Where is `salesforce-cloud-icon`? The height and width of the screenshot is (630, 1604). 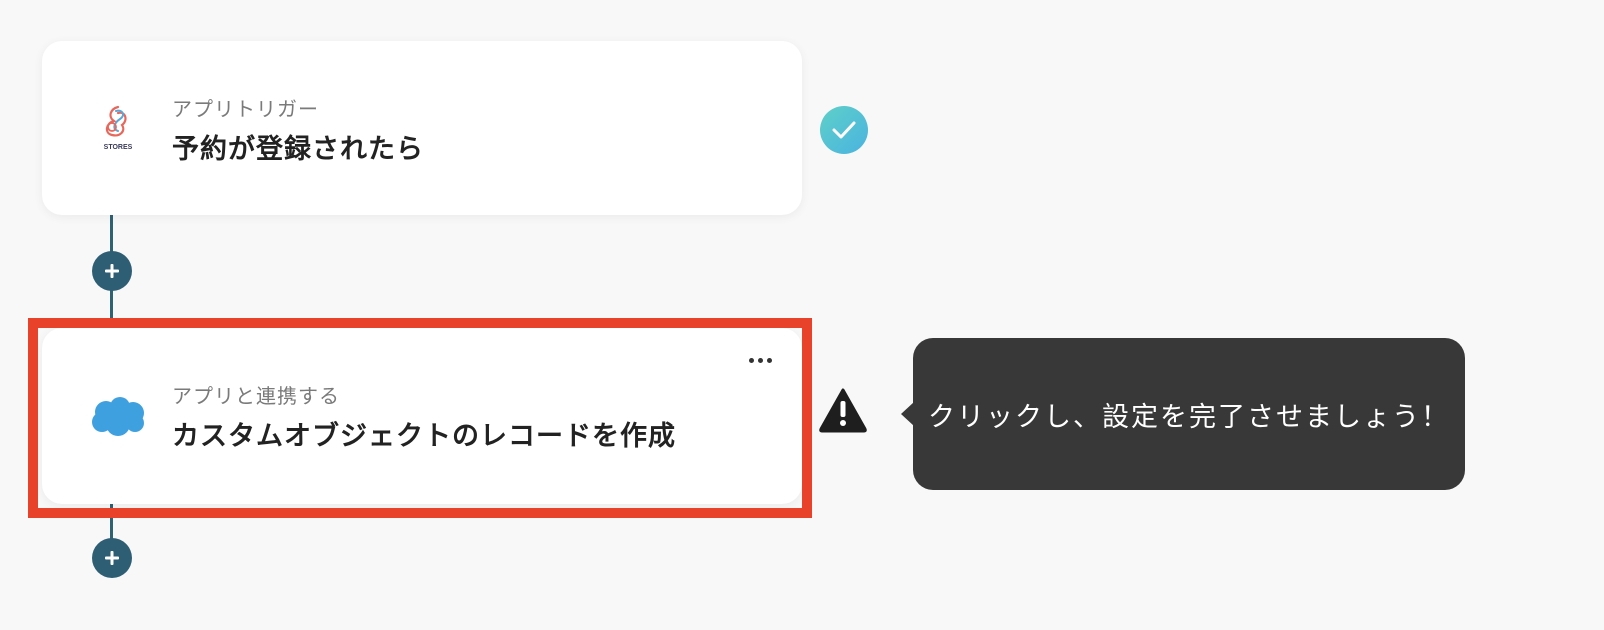 salesforce-cloud-icon is located at coordinates (118, 416).